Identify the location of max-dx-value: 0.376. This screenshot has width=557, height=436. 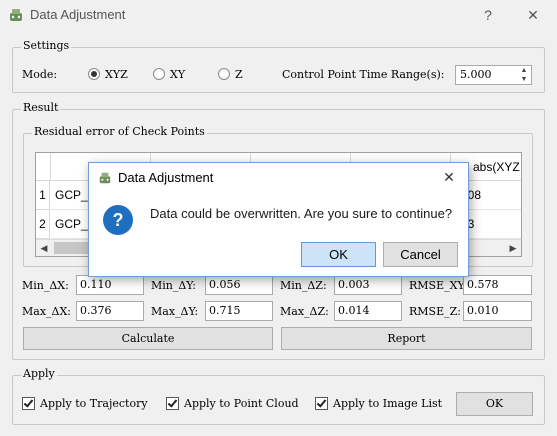
(110, 311).